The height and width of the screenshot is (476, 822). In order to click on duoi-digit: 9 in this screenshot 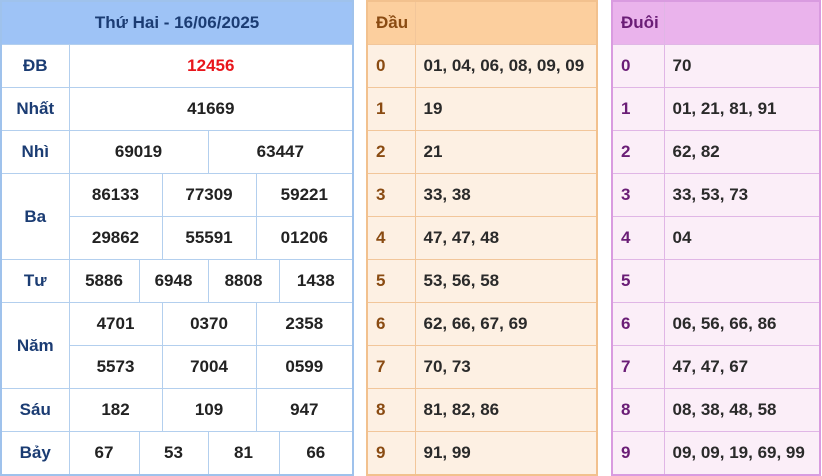, I will do `click(638, 453)`.